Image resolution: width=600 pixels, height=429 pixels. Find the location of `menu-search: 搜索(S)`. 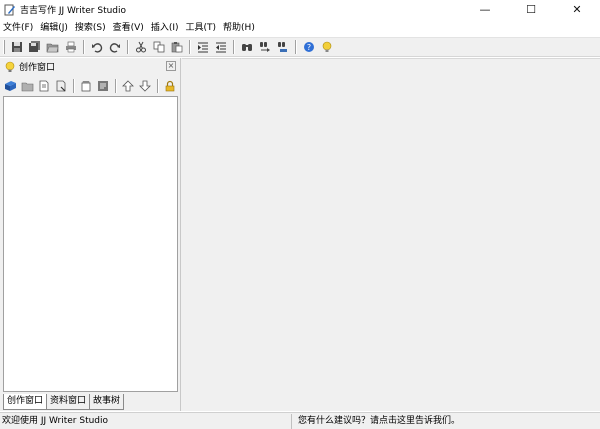

menu-search: 搜索(S) is located at coordinates (91, 28).